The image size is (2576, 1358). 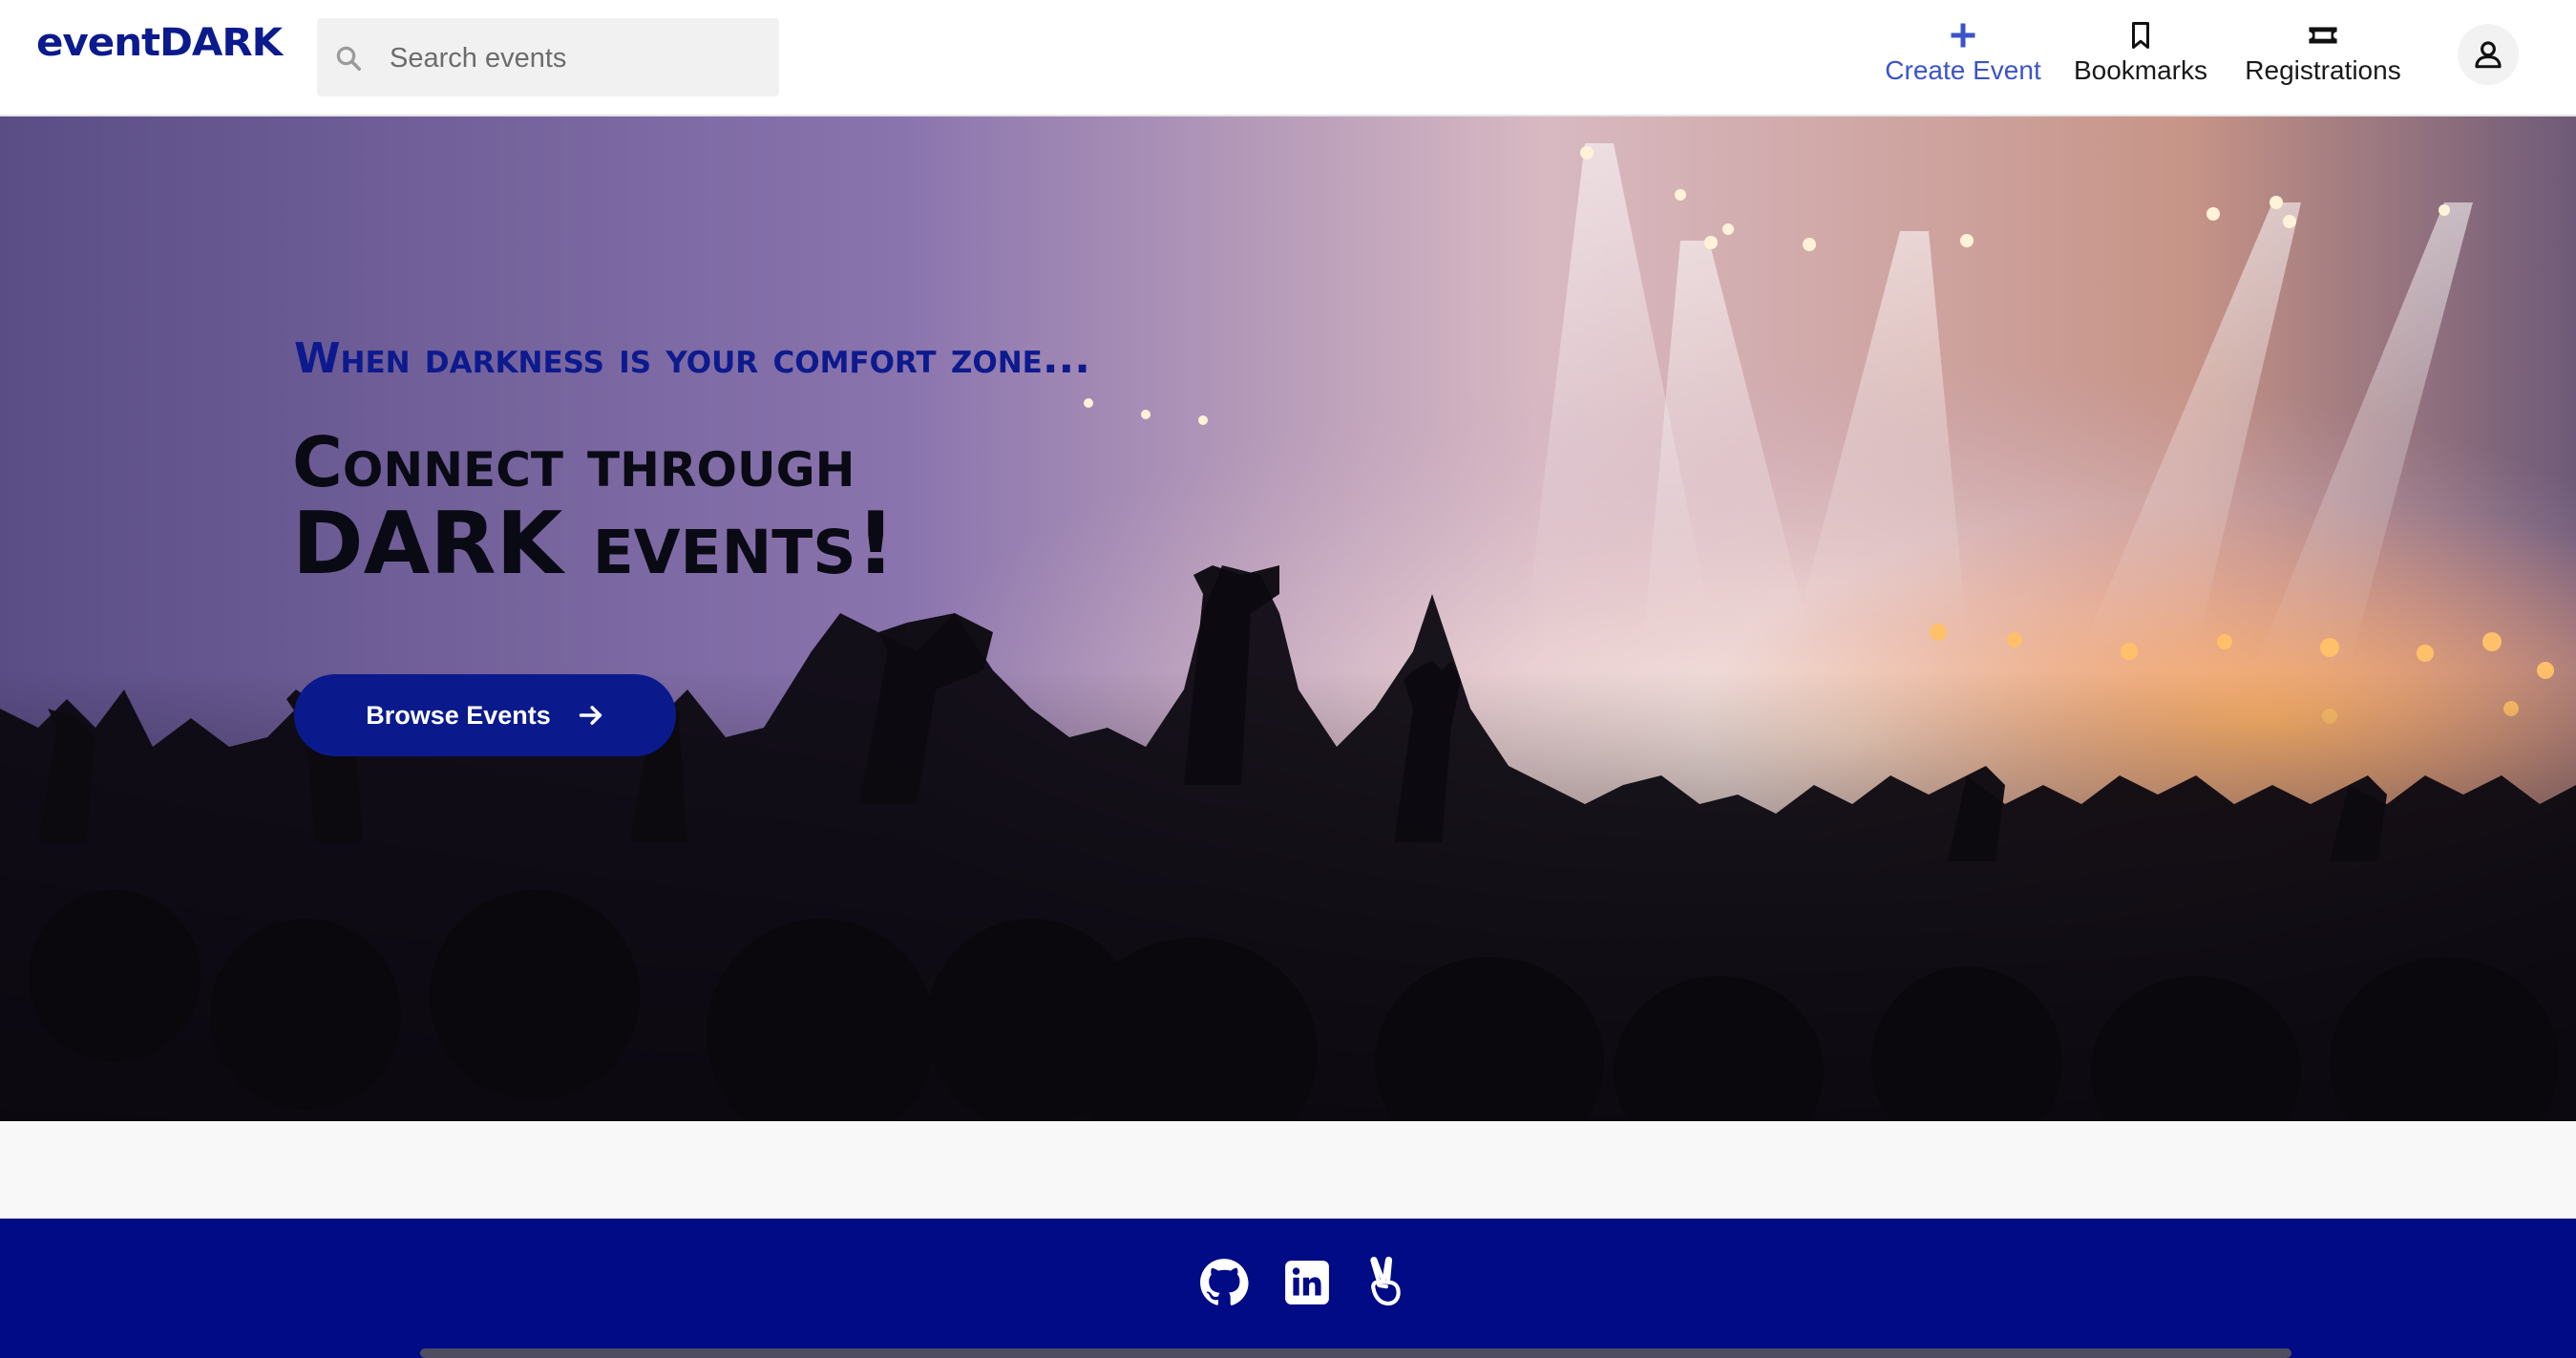 I want to click on nav-create-event-label: Create Event, so click(x=1963, y=70).